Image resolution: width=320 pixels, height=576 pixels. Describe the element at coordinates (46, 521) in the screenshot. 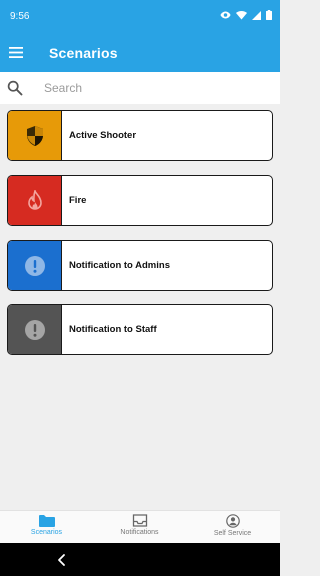

I see `folder-icon` at that location.